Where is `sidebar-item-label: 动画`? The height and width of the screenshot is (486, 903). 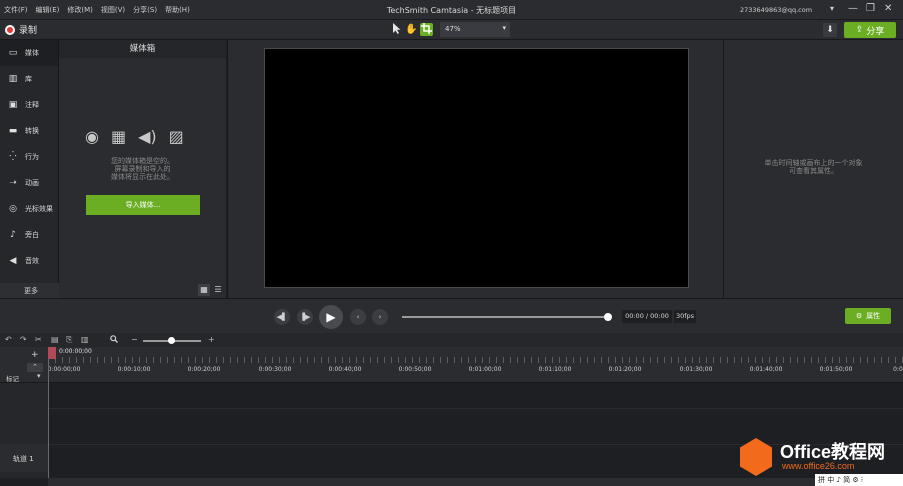 sidebar-item-label: 动画 is located at coordinates (32, 183).